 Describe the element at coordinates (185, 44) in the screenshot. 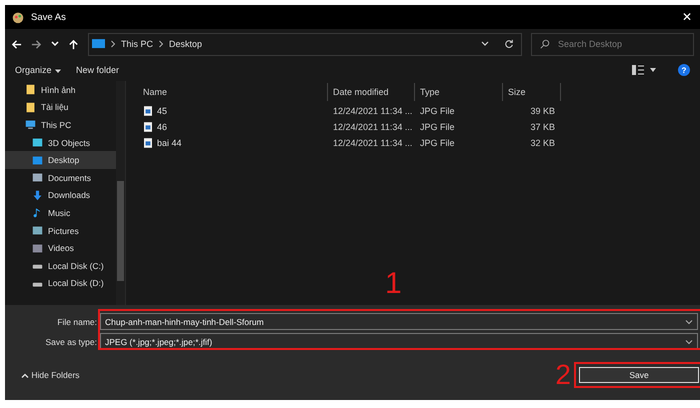

I see `breadcrumb: Desktop` at that location.